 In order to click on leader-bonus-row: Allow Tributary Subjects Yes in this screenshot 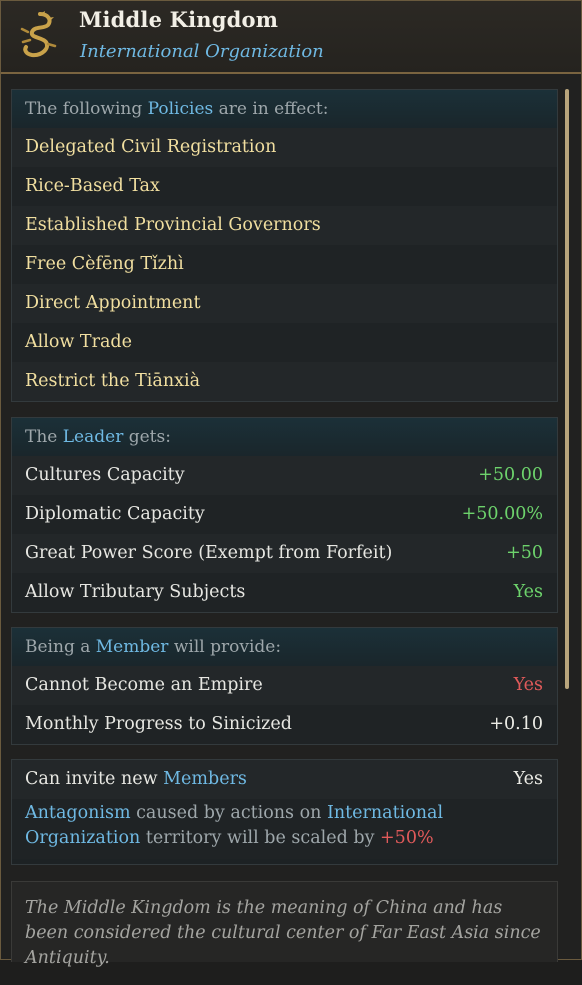, I will do `click(284, 592)`.